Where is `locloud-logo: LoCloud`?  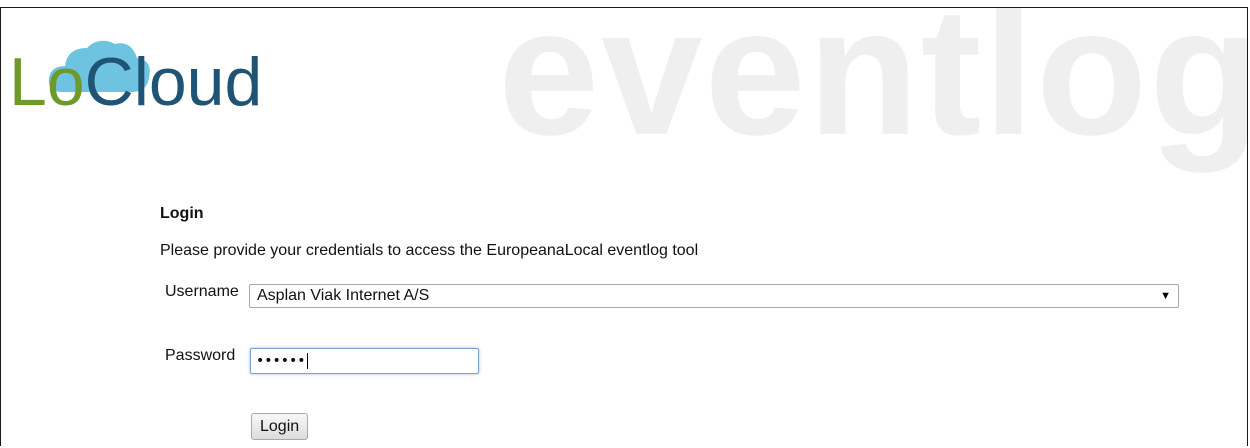 locloud-logo: LoCloud is located at coordinates (169, 86).